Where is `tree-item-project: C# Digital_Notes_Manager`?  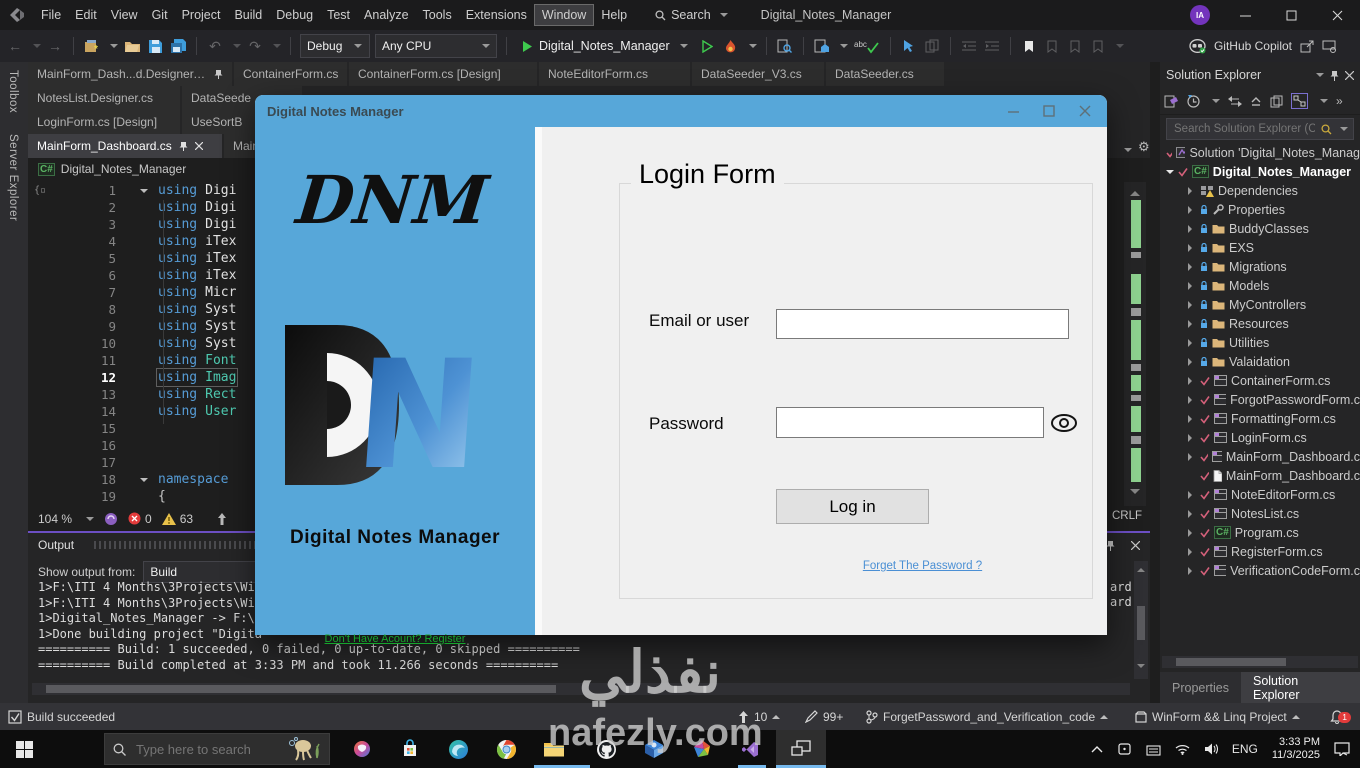 tree-item-project: C# Digital_Notes_Manager is located at coordinates (1260, 171).